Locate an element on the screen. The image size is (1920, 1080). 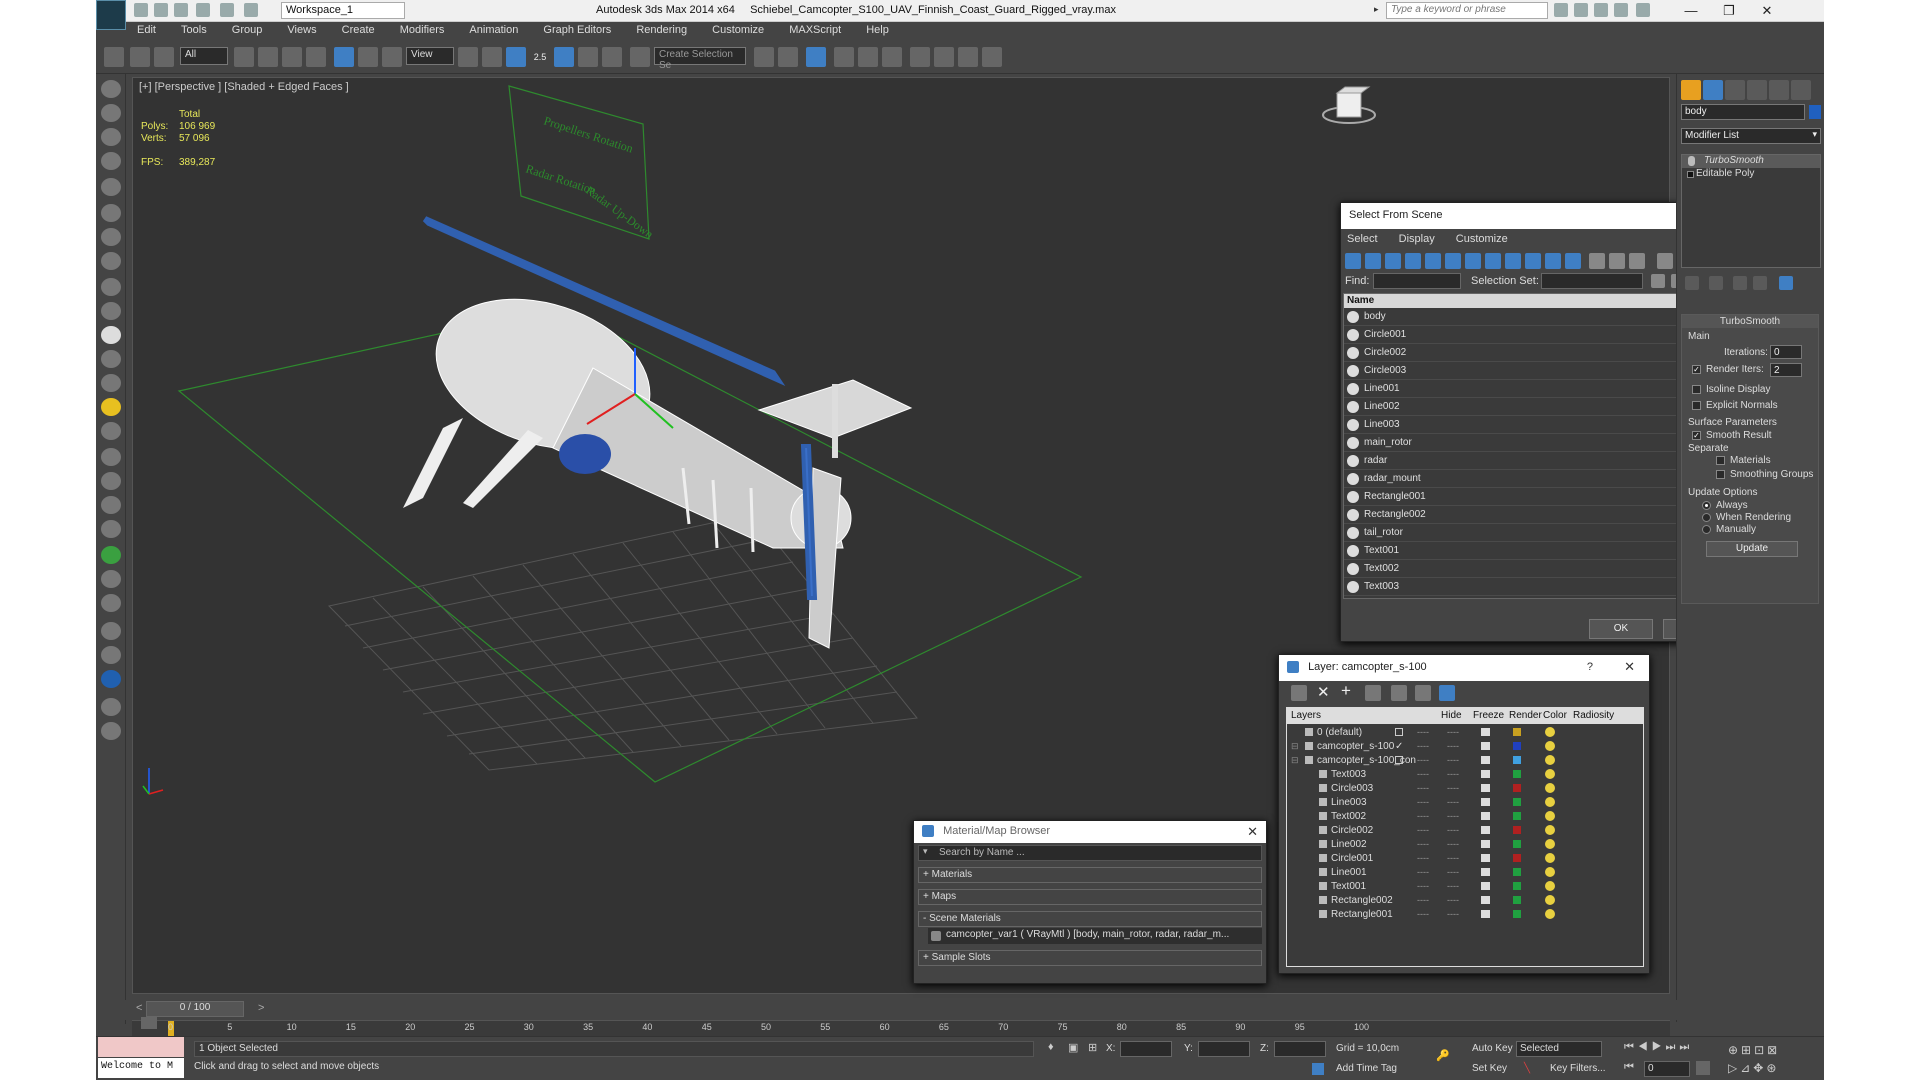
save-file-icon is located at coordinates (181, 10).